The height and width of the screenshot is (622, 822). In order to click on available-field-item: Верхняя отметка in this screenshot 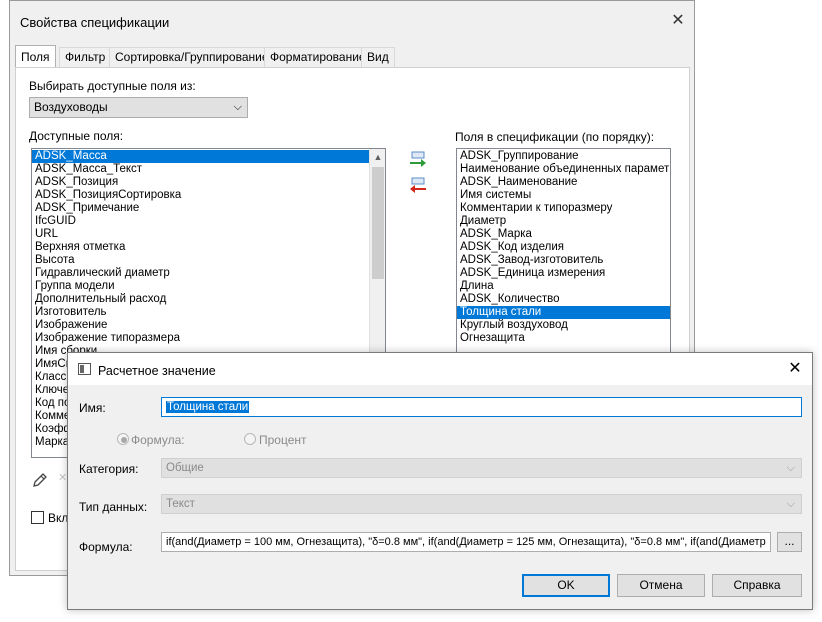, I will do `click(208, 247)`.